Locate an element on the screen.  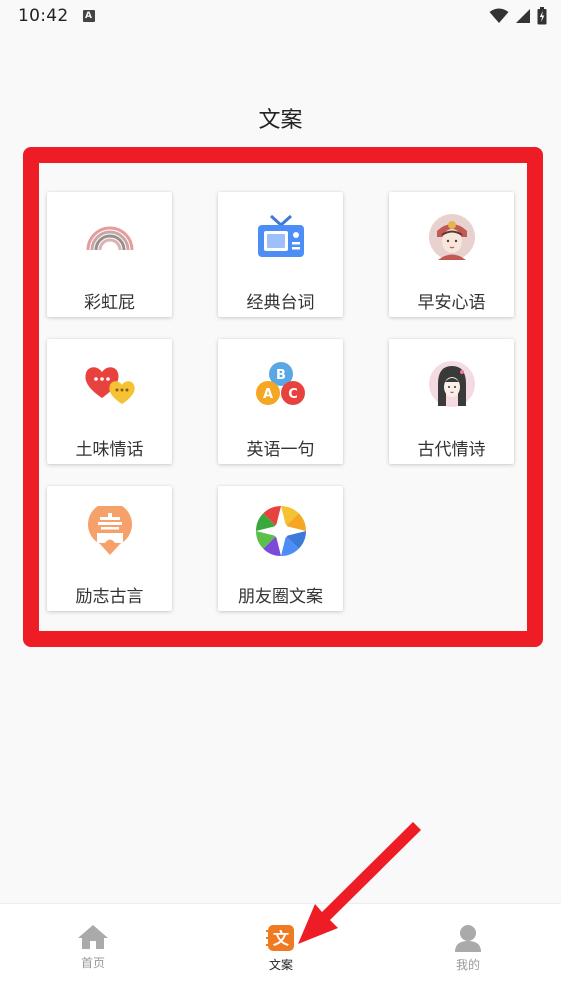
category-english-sentence: B A C 英语一句 is located at coordinates (280, 401).